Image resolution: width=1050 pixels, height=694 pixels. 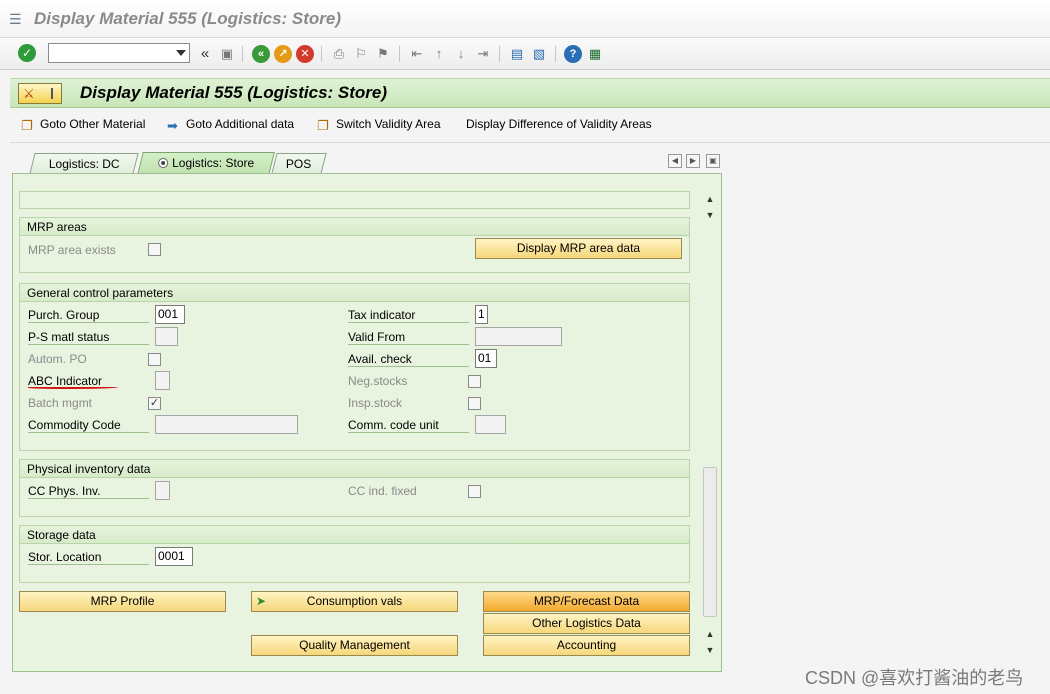 What do you see at coordinates (354, 293) in the screenshot?
I see `general-control-title: General control parameters` at bounding box center [354, 293].